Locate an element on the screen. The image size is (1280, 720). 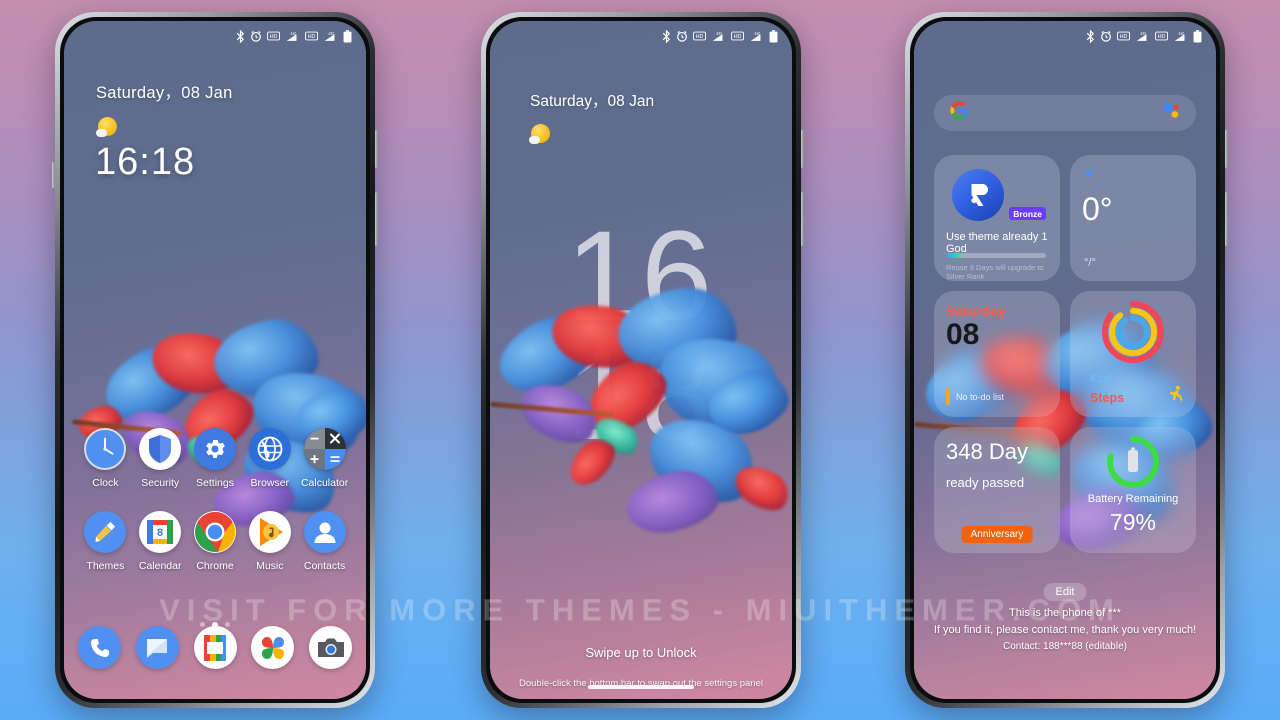
steps-widget: Kcal Steps is located at coordinates (1133, 354).